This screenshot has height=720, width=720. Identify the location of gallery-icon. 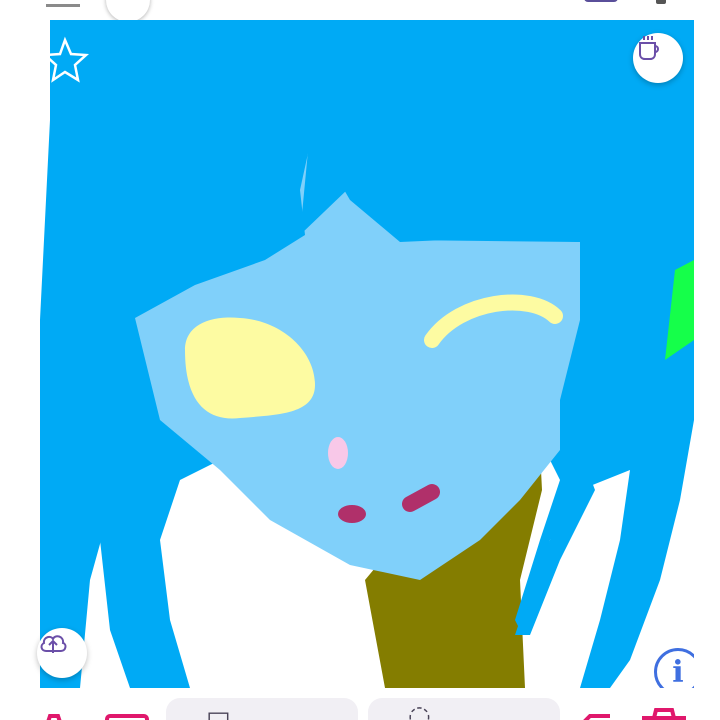
(601, 1).